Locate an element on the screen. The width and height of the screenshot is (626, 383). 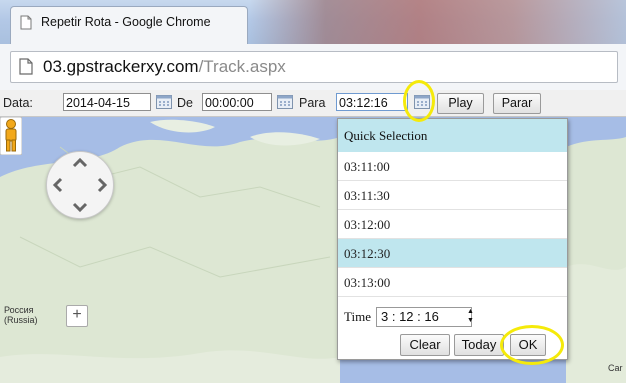
date-label: Data: is located at coordinates (18, 103).